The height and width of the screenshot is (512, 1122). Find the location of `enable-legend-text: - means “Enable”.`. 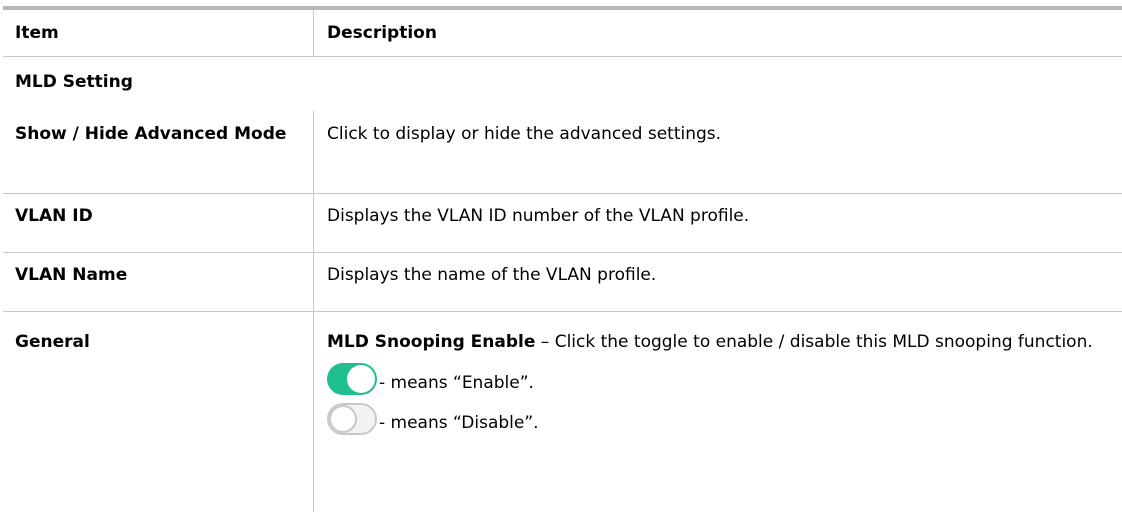

enable-legend-text: - means “Enable”. is located at coordinates (456, 383).